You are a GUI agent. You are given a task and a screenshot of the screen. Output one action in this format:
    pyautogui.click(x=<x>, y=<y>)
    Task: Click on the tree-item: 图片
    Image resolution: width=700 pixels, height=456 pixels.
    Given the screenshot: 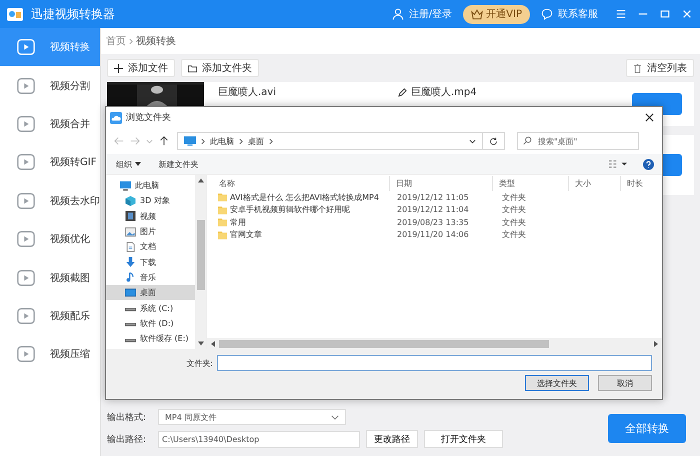 What is the action you would take?
    pyautogui.click(x=150, y=232)
    